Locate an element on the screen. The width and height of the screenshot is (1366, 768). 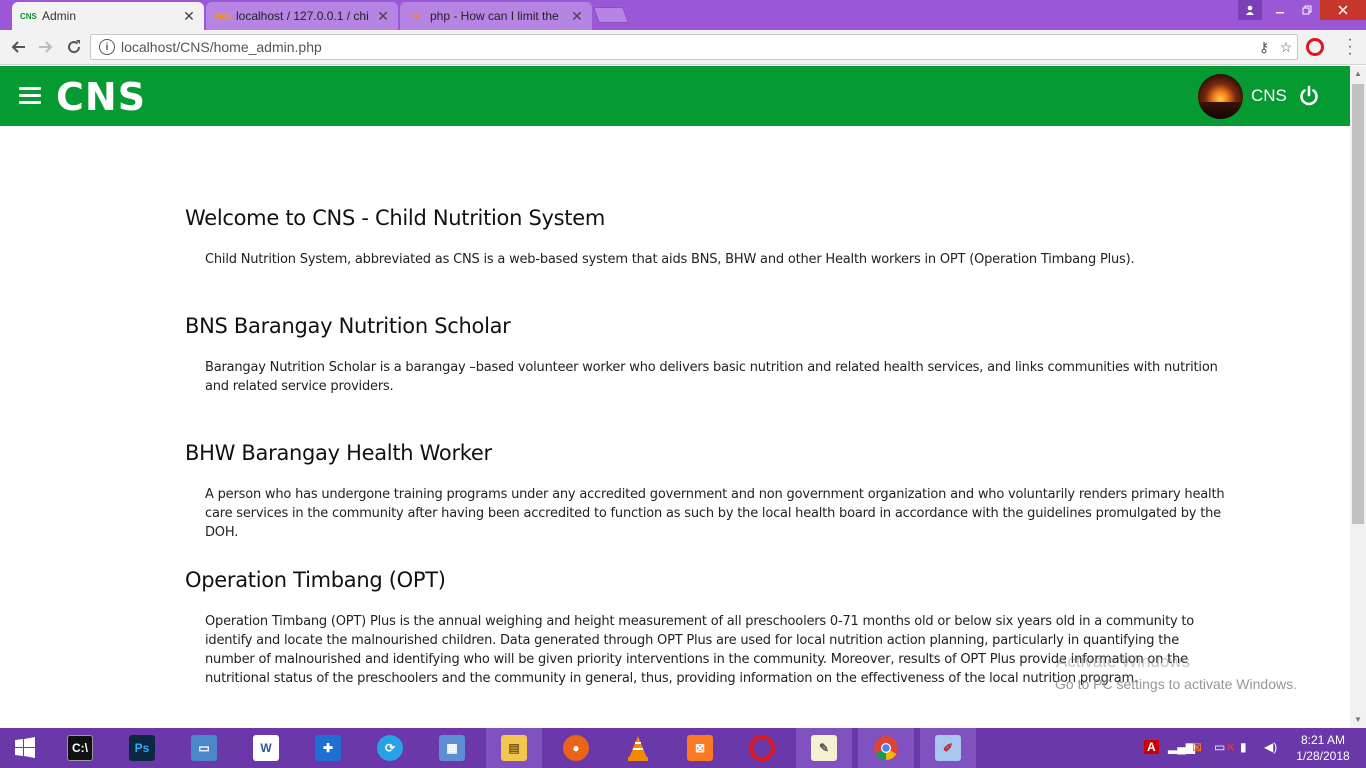
opera-icon is located at coordinates (762, 748).